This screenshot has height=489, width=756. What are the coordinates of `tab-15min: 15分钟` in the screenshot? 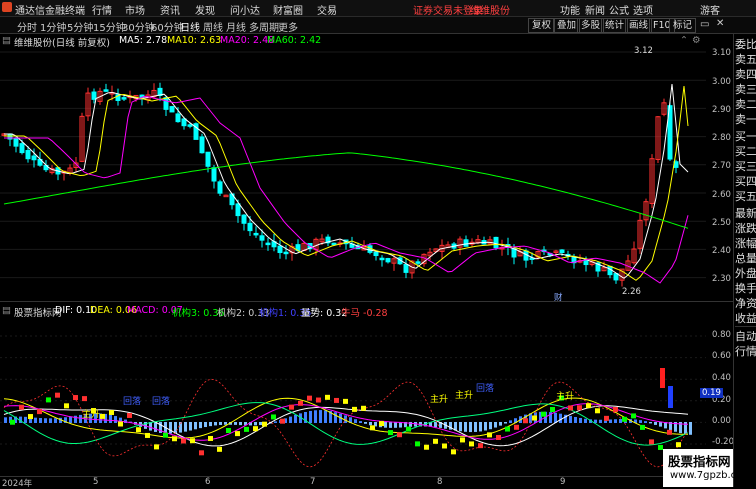 It's located at (109, 26).